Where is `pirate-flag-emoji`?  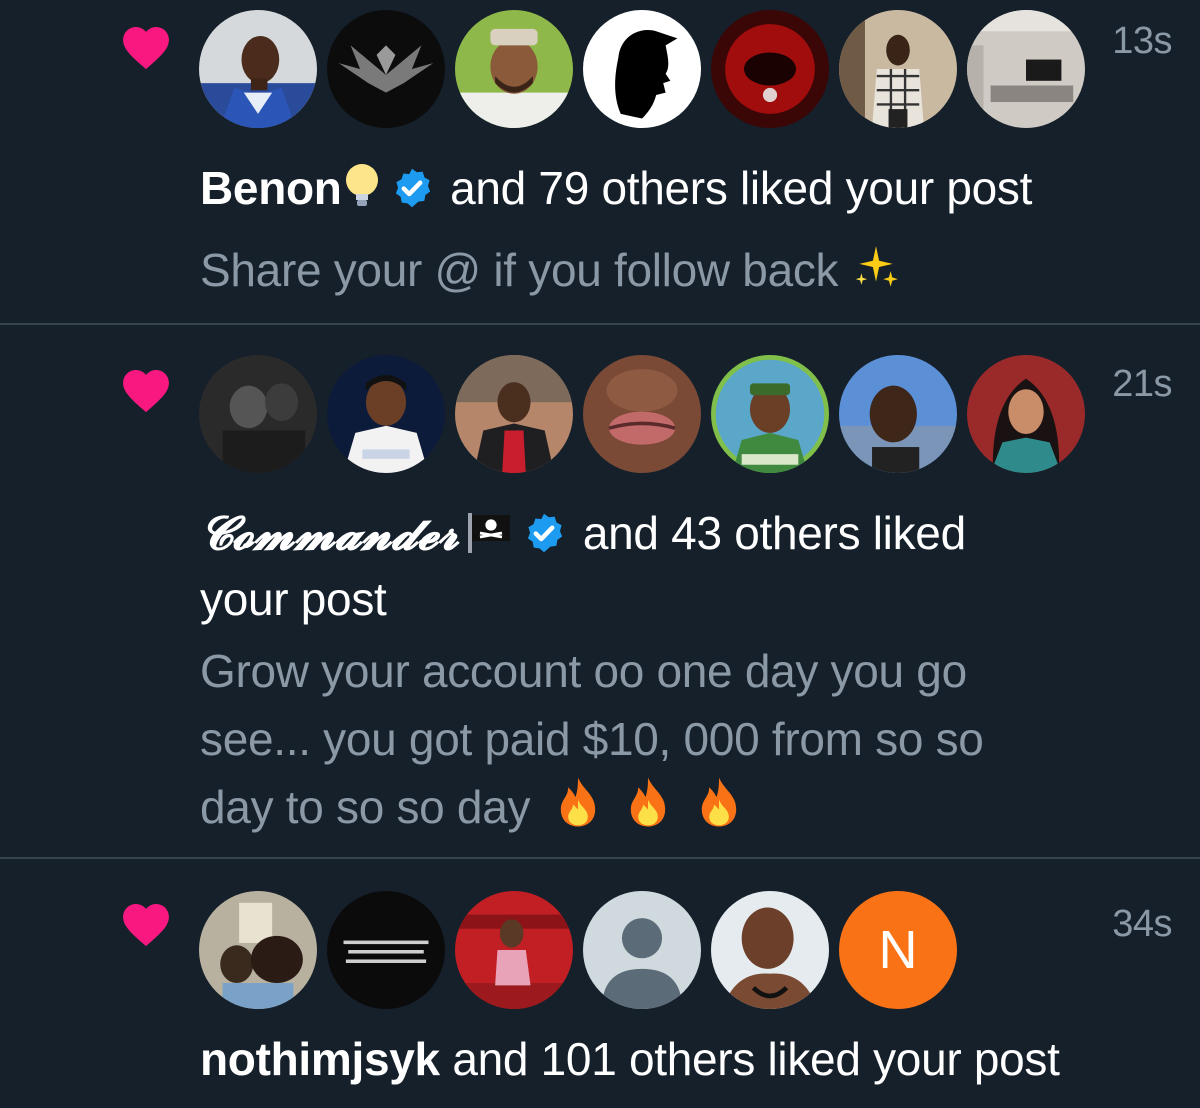 pirate-flag-emoji is located at coordinates (490, 539).